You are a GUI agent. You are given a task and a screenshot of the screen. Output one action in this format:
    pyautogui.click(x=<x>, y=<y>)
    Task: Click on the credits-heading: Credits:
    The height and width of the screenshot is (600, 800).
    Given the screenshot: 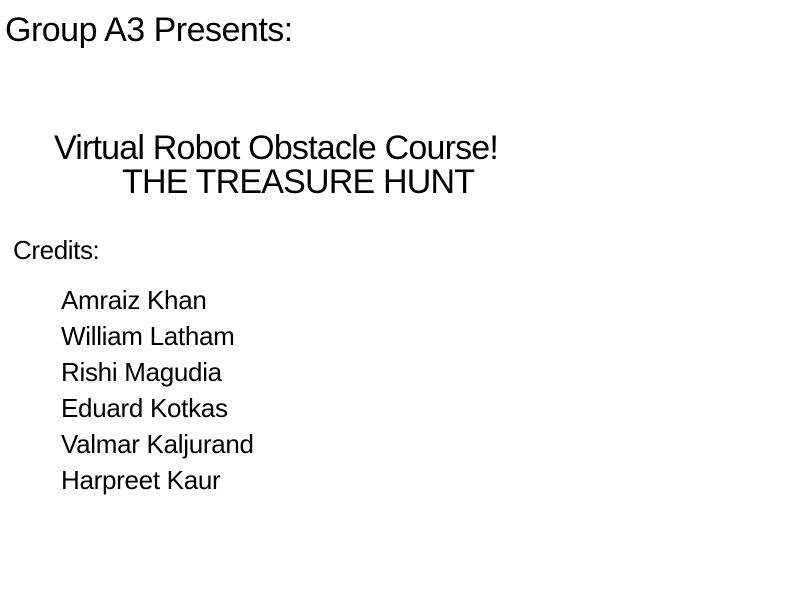 What is the action you would take?
    pyautogui.click(x=56, y=250)
    